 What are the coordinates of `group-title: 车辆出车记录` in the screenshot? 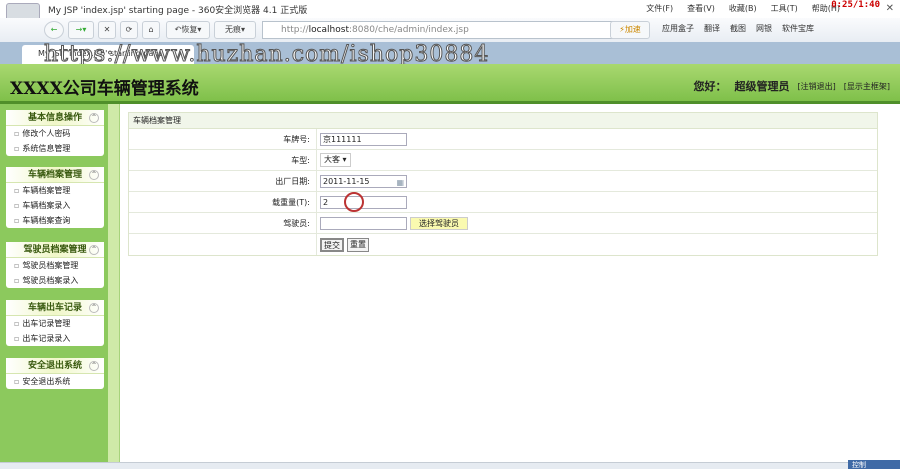 It's located at (54, 308).